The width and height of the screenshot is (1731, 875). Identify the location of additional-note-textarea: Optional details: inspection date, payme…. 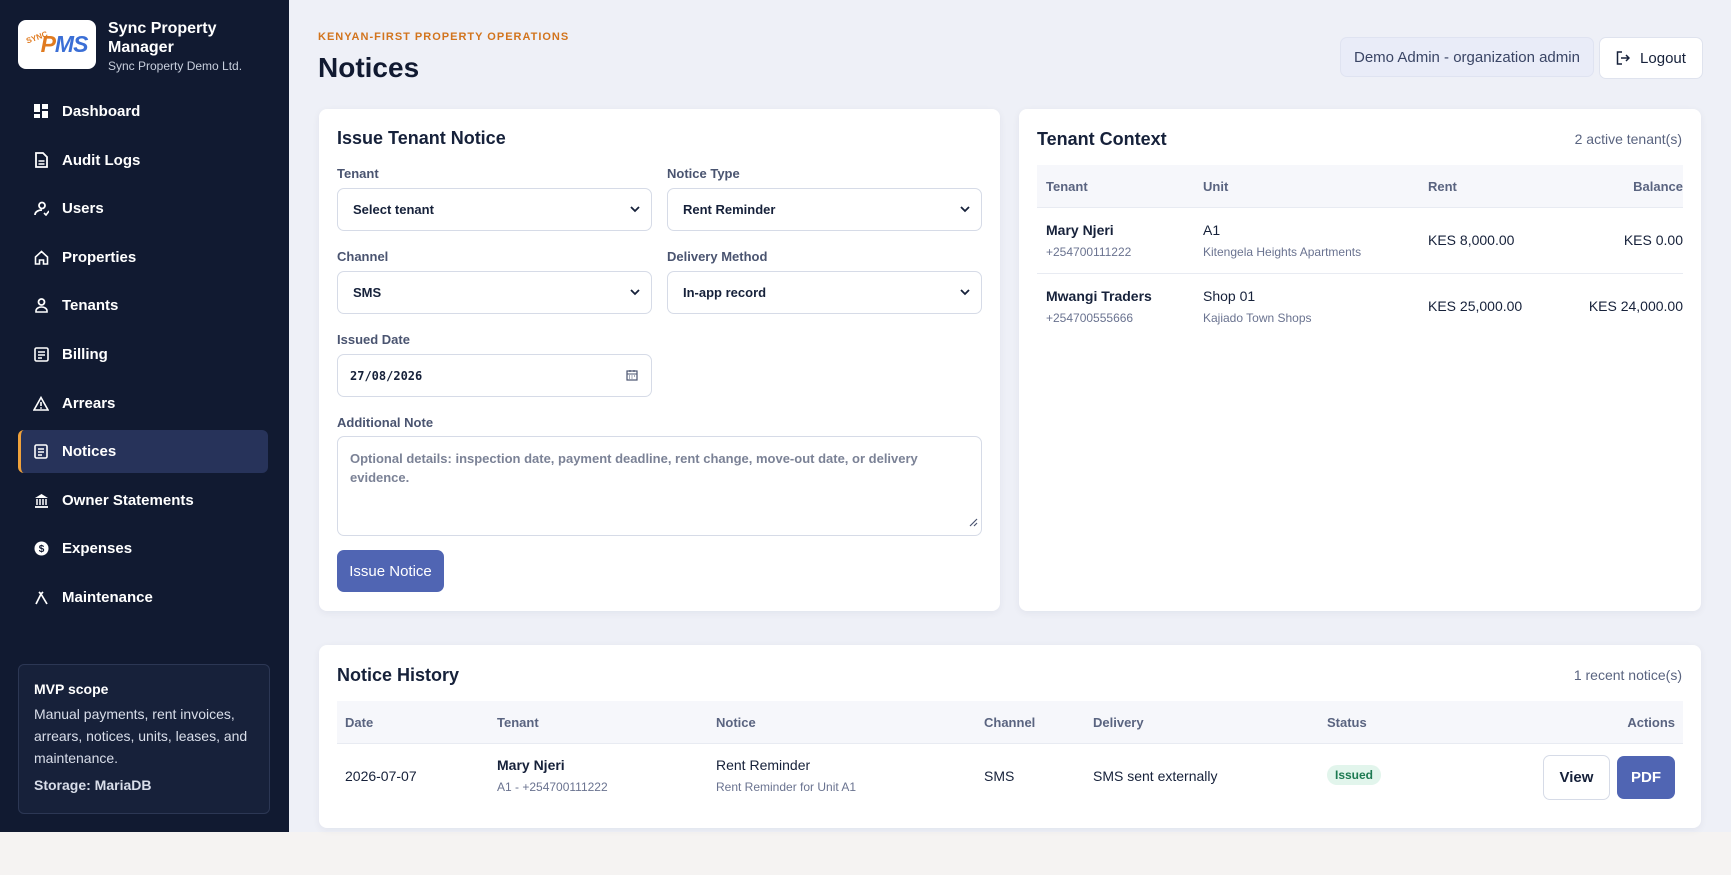
(659, 486).